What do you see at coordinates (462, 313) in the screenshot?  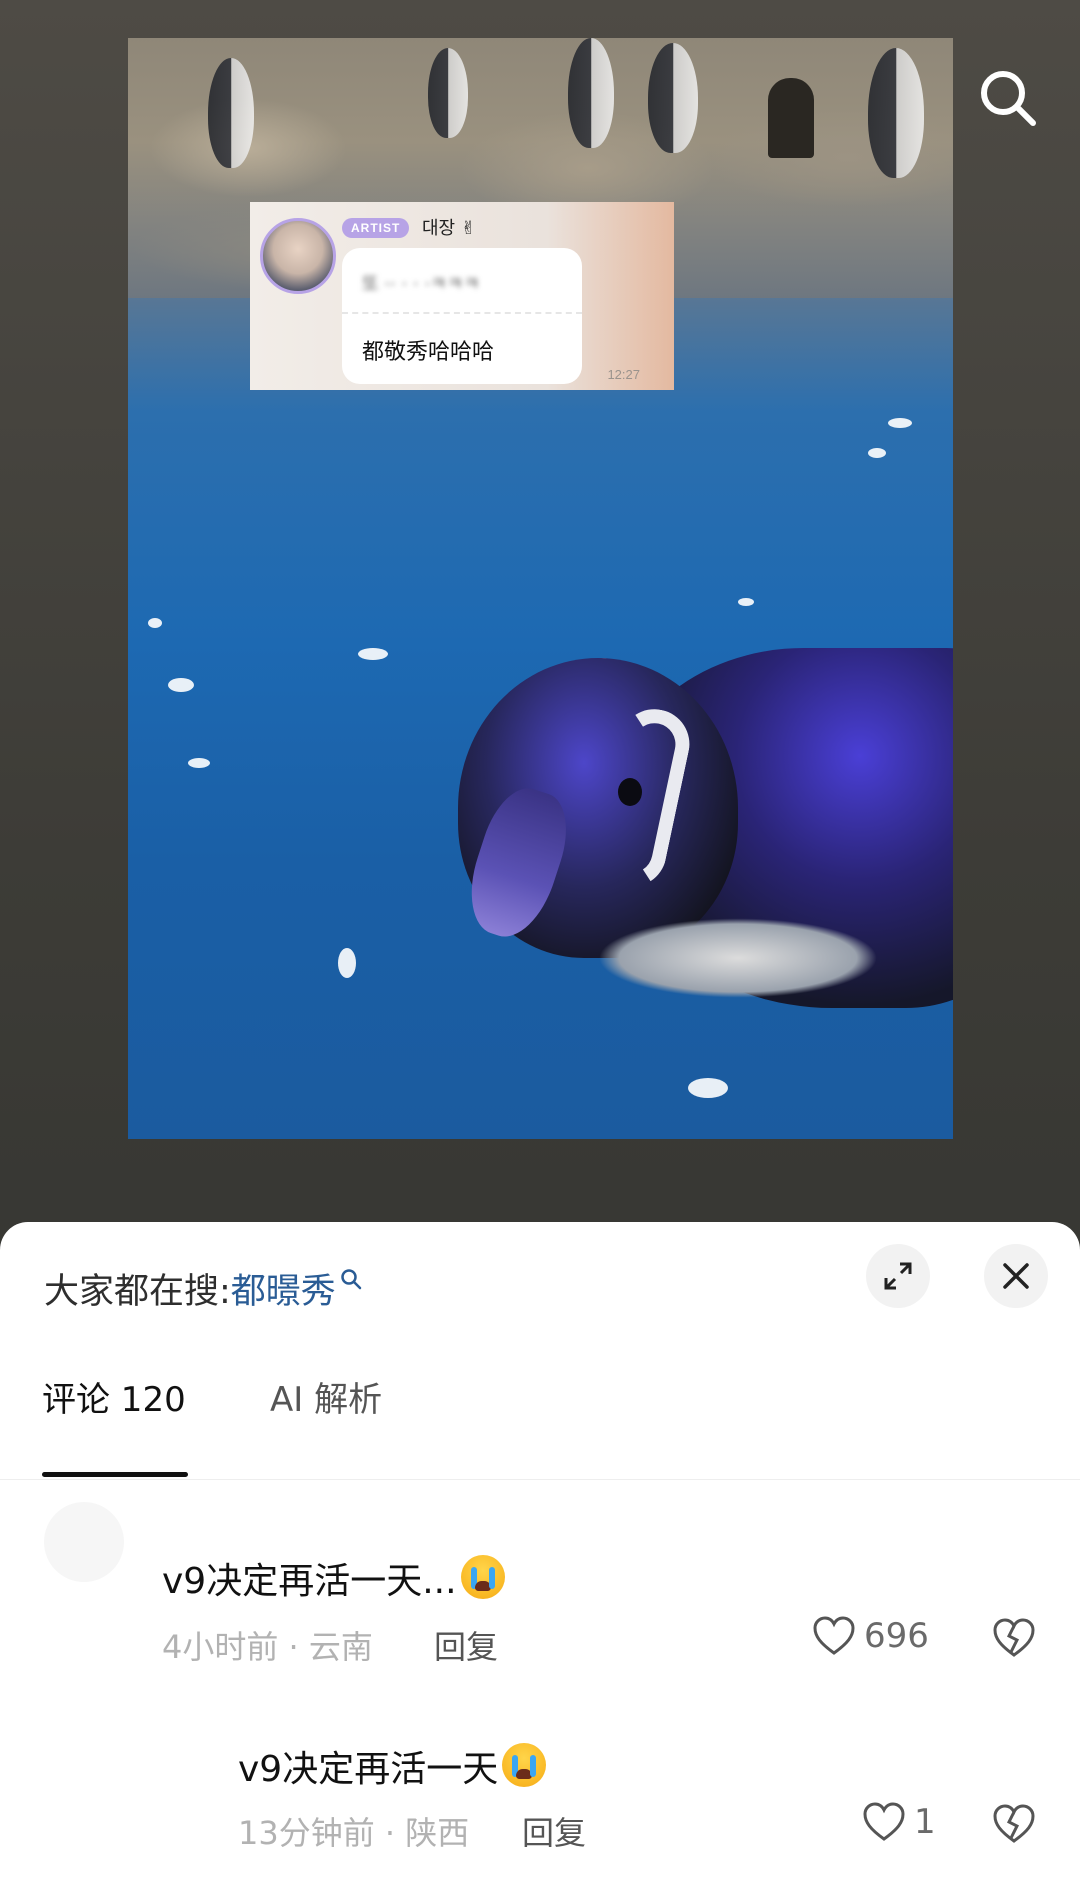 I see `bubble-divider` at bounding box center [462, 313].